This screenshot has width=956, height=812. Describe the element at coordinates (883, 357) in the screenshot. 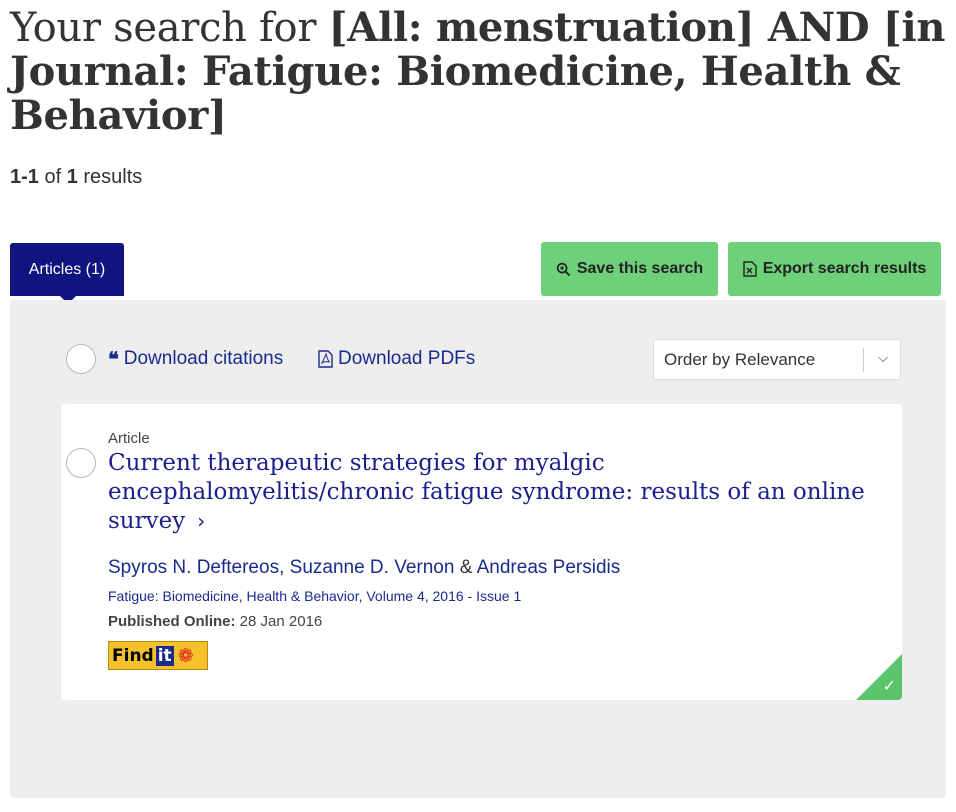

I see `chevron-down-icon: ⌵` at that location.